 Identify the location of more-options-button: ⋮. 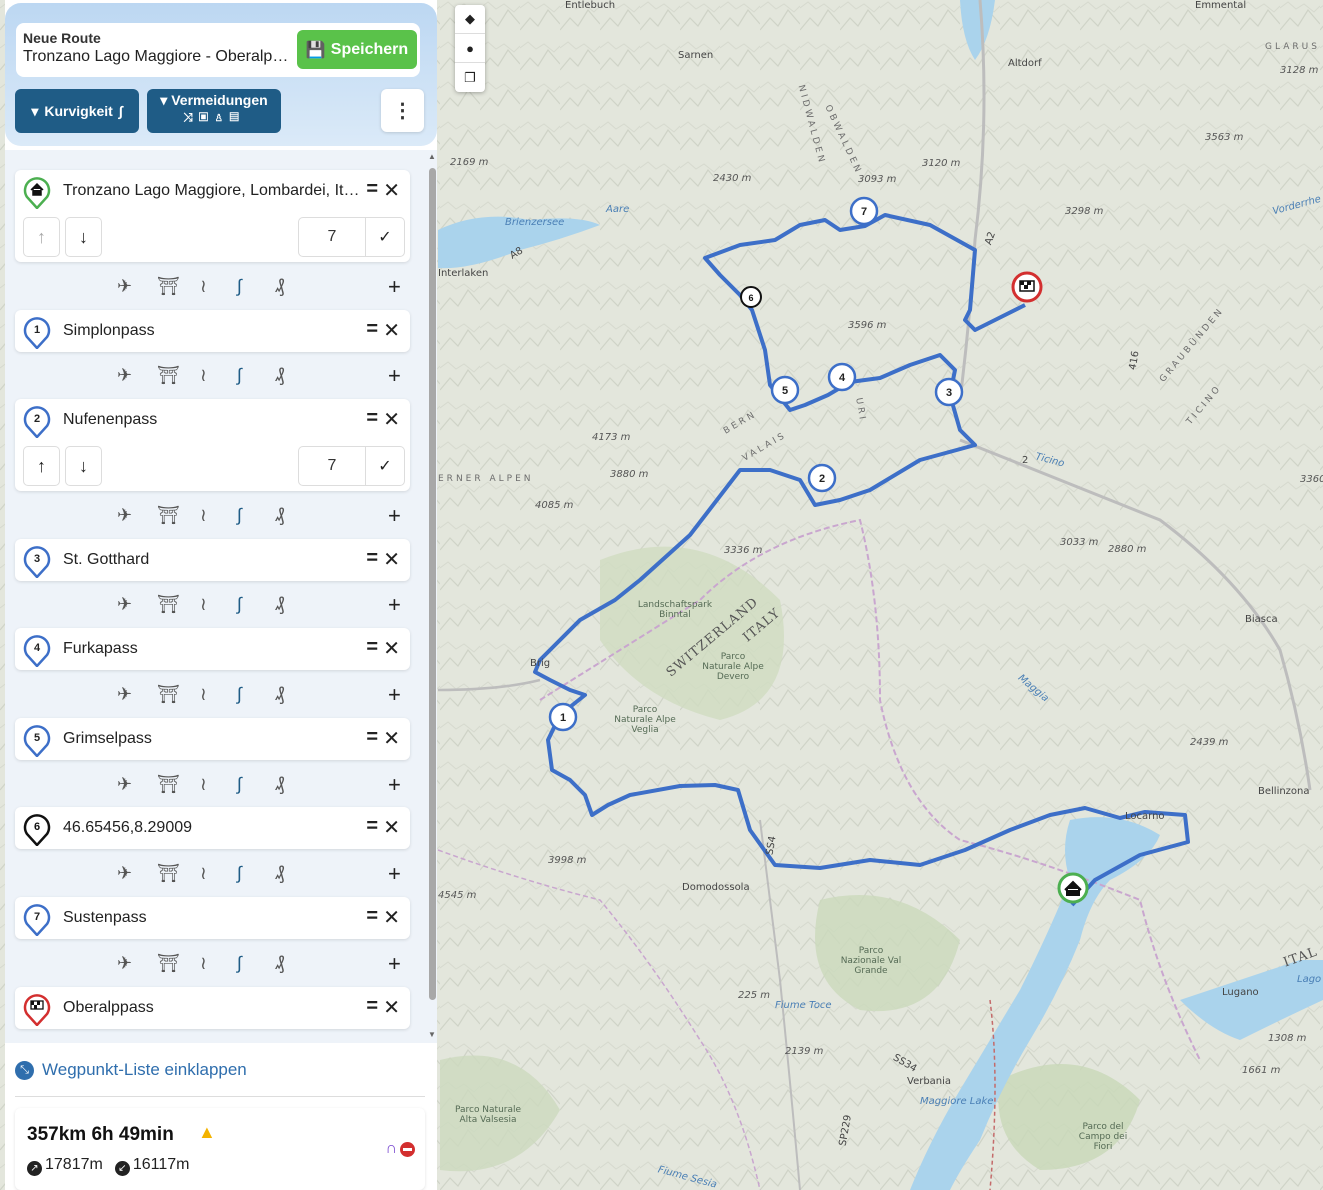
(402, 110).